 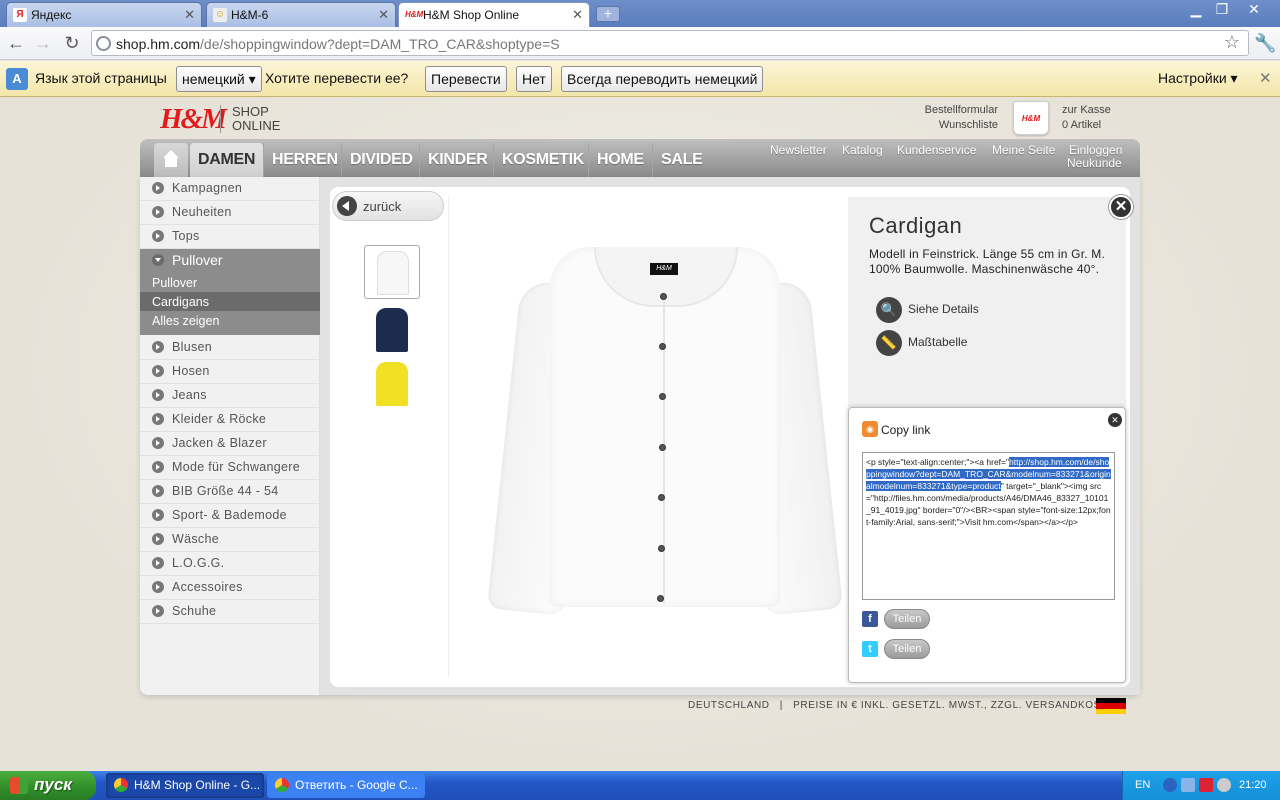 I want to click on new-tab-button: +, so click(x=608, y=14).